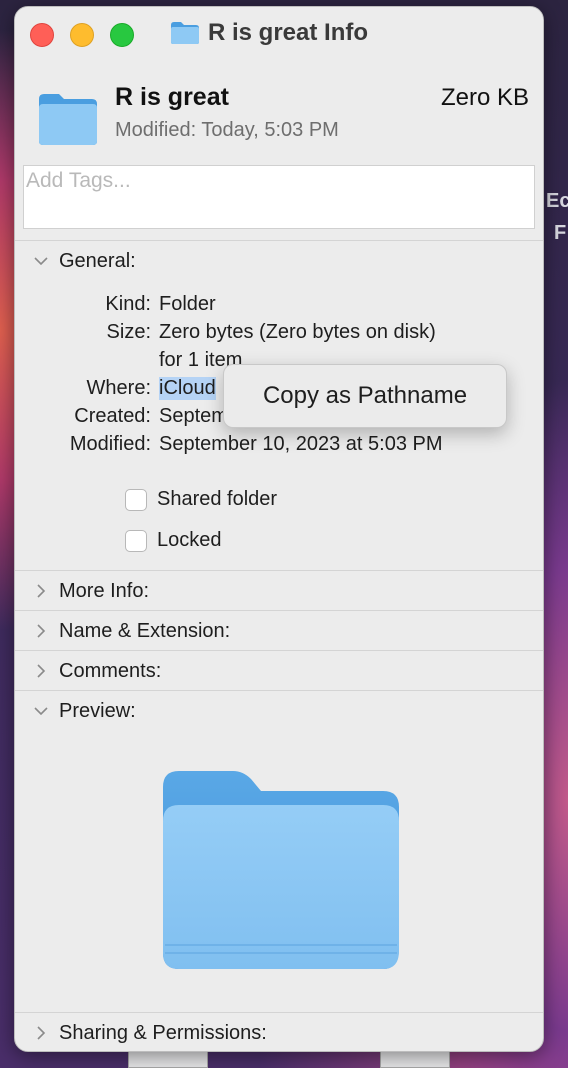 This screenshot has width=568, height=1068. Describe the element at coordinates (82, 35) in the screenshot. I see `minimize-button` at that location.